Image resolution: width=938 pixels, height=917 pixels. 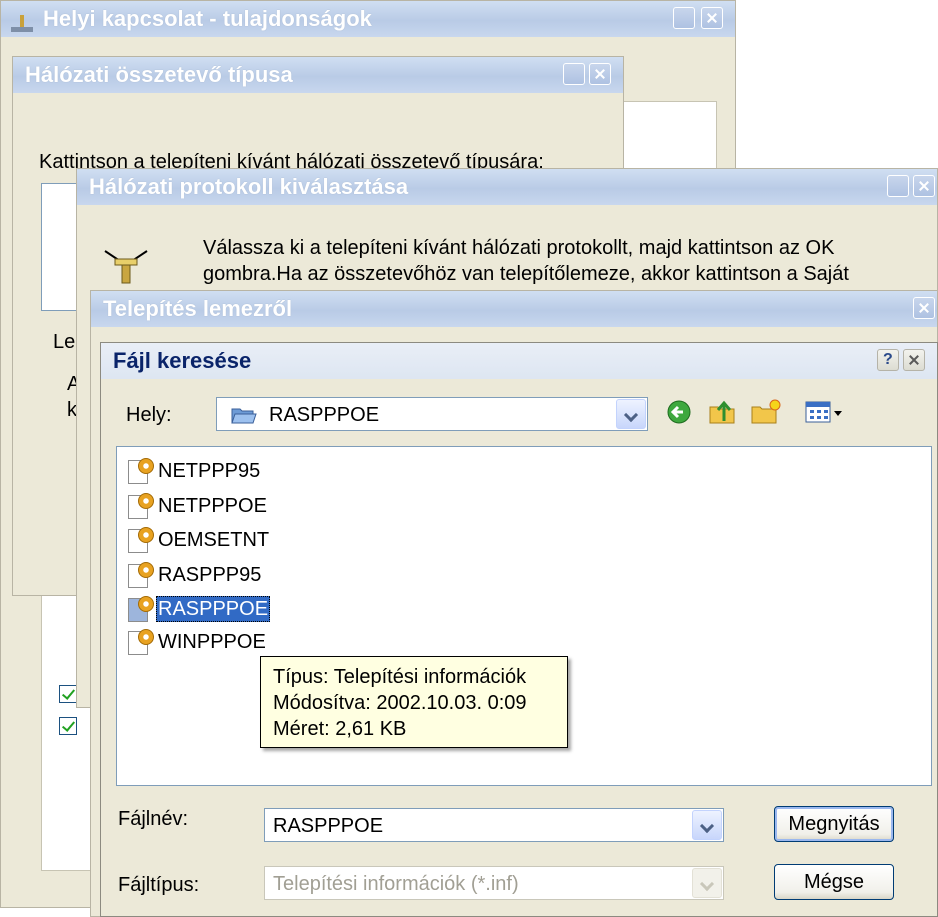 I want to click on show-icon-checkbox, so click(x=68, y=694).